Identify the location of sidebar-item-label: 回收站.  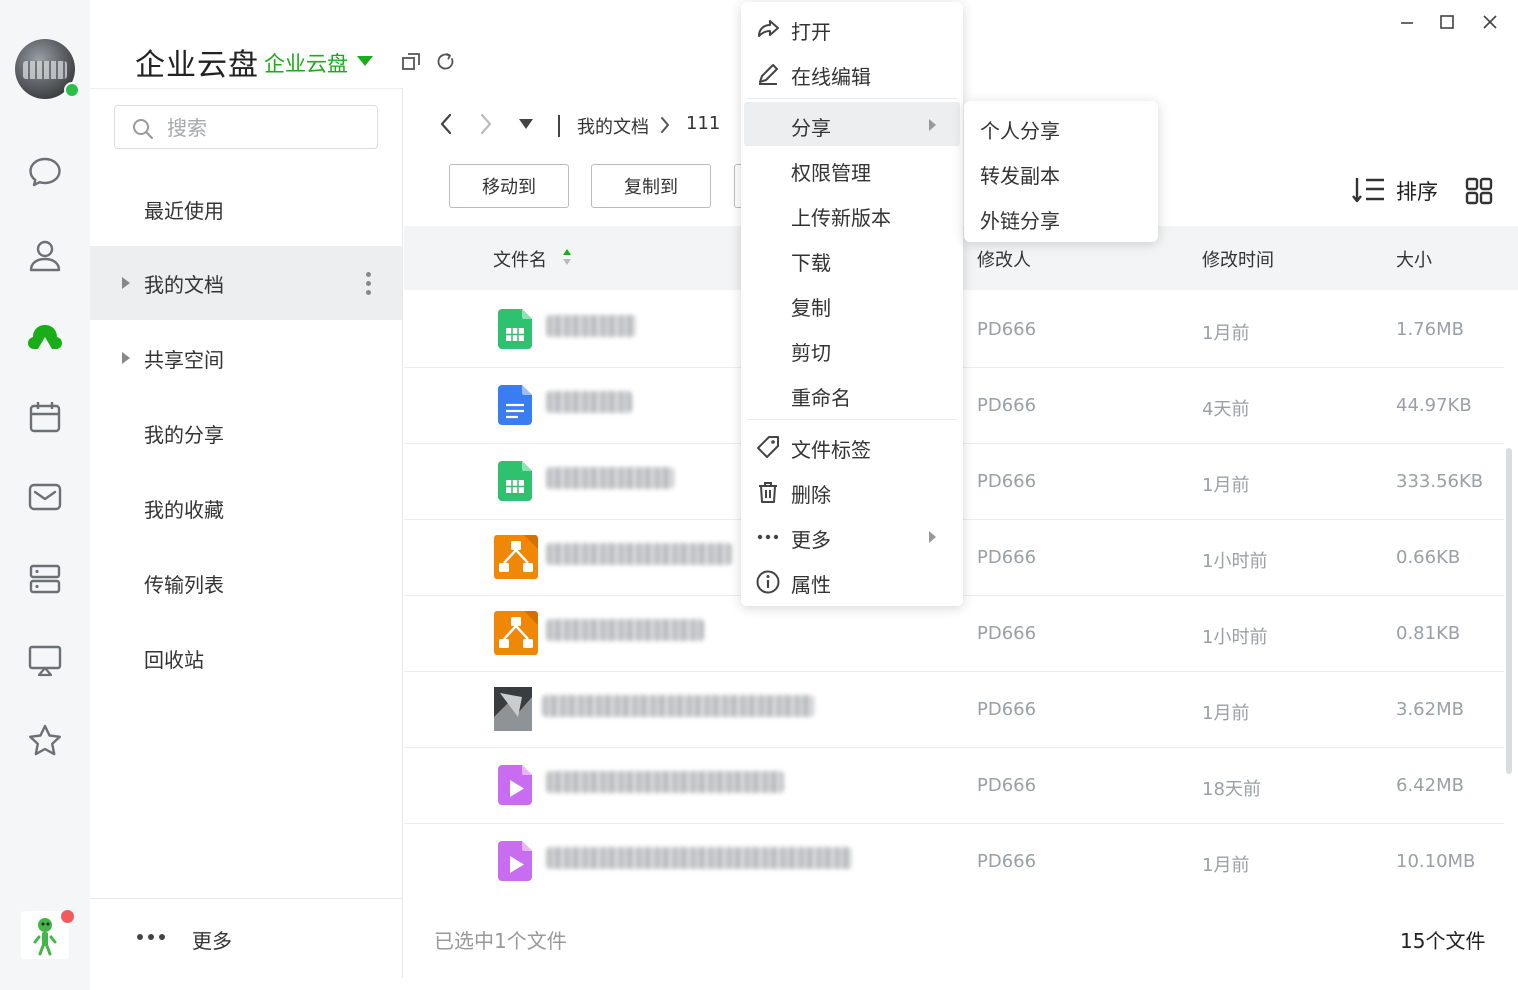
(174, 659).